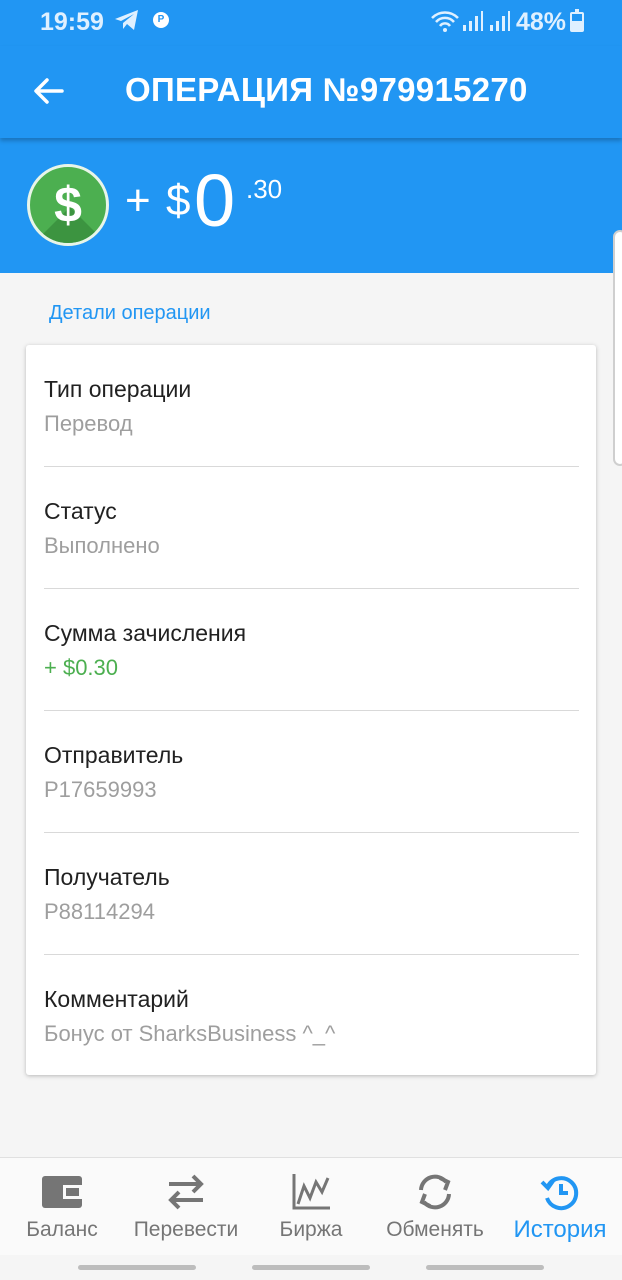  What do you see at coordinates (138, 200) in the screenshot?
I see `amount-sign: +` at bounding box center [138, 200].